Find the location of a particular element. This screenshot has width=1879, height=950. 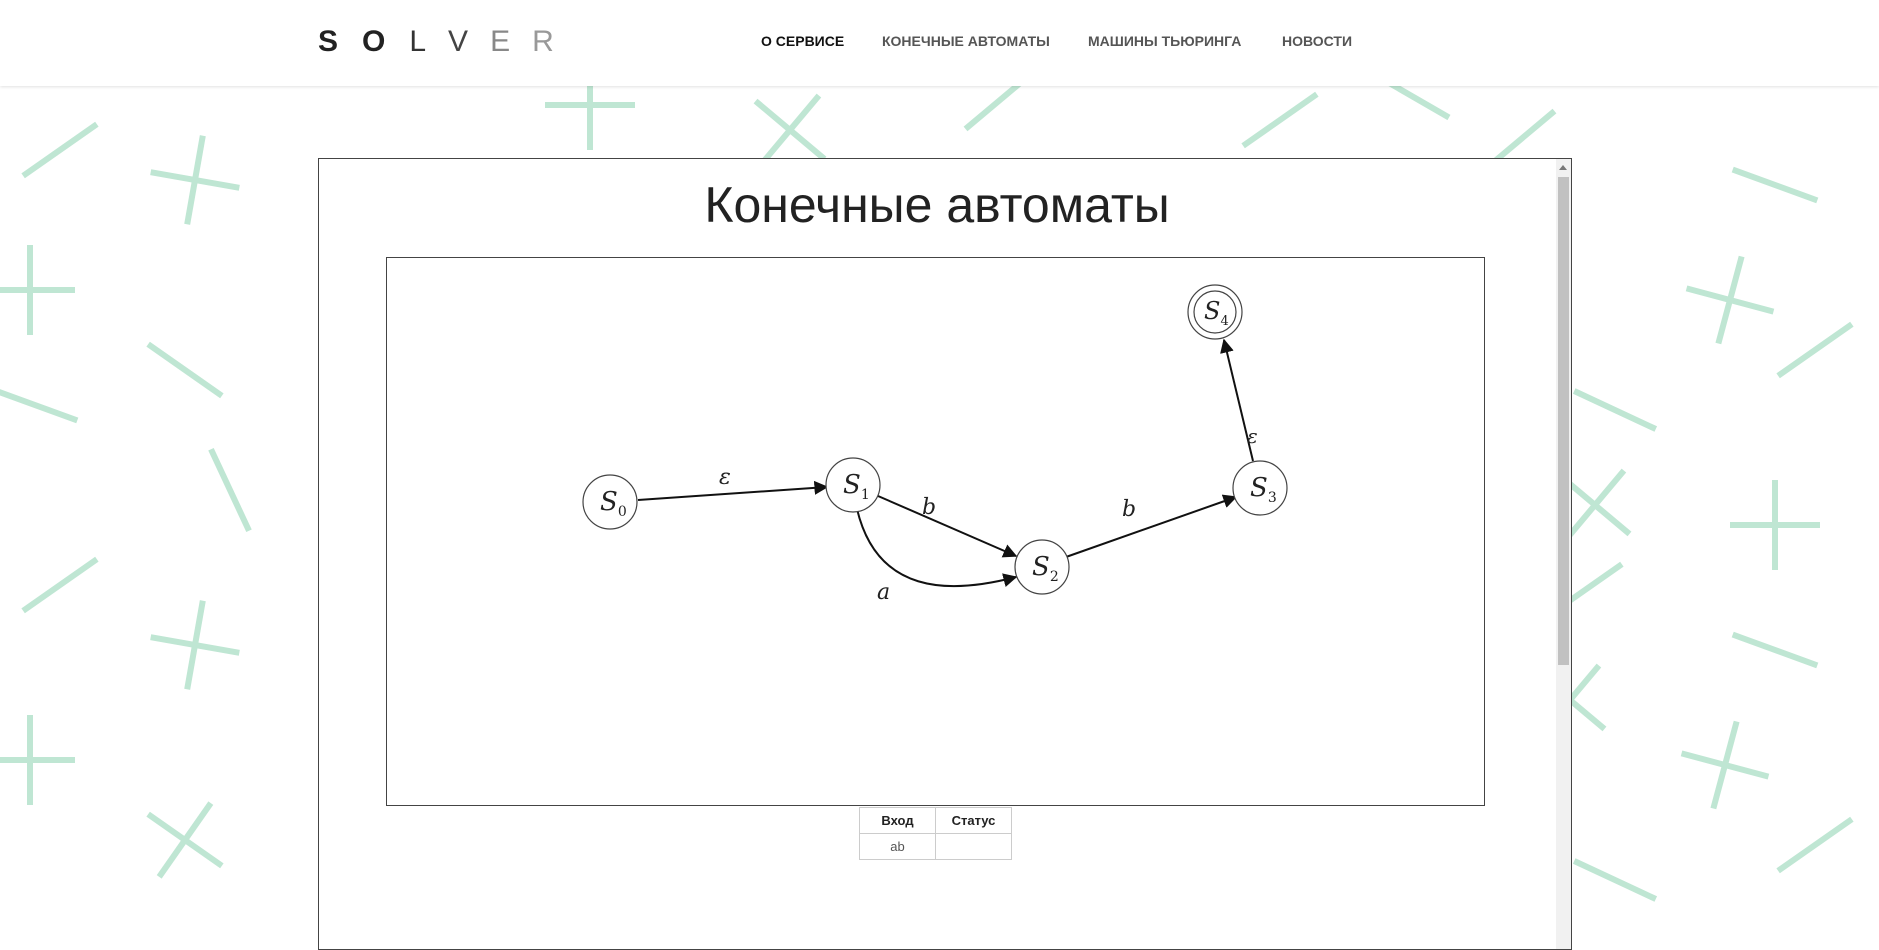

automaton-graph: ε b a b ε S0 S1 S2 S3 S4 is located at coordinates (935, 444).